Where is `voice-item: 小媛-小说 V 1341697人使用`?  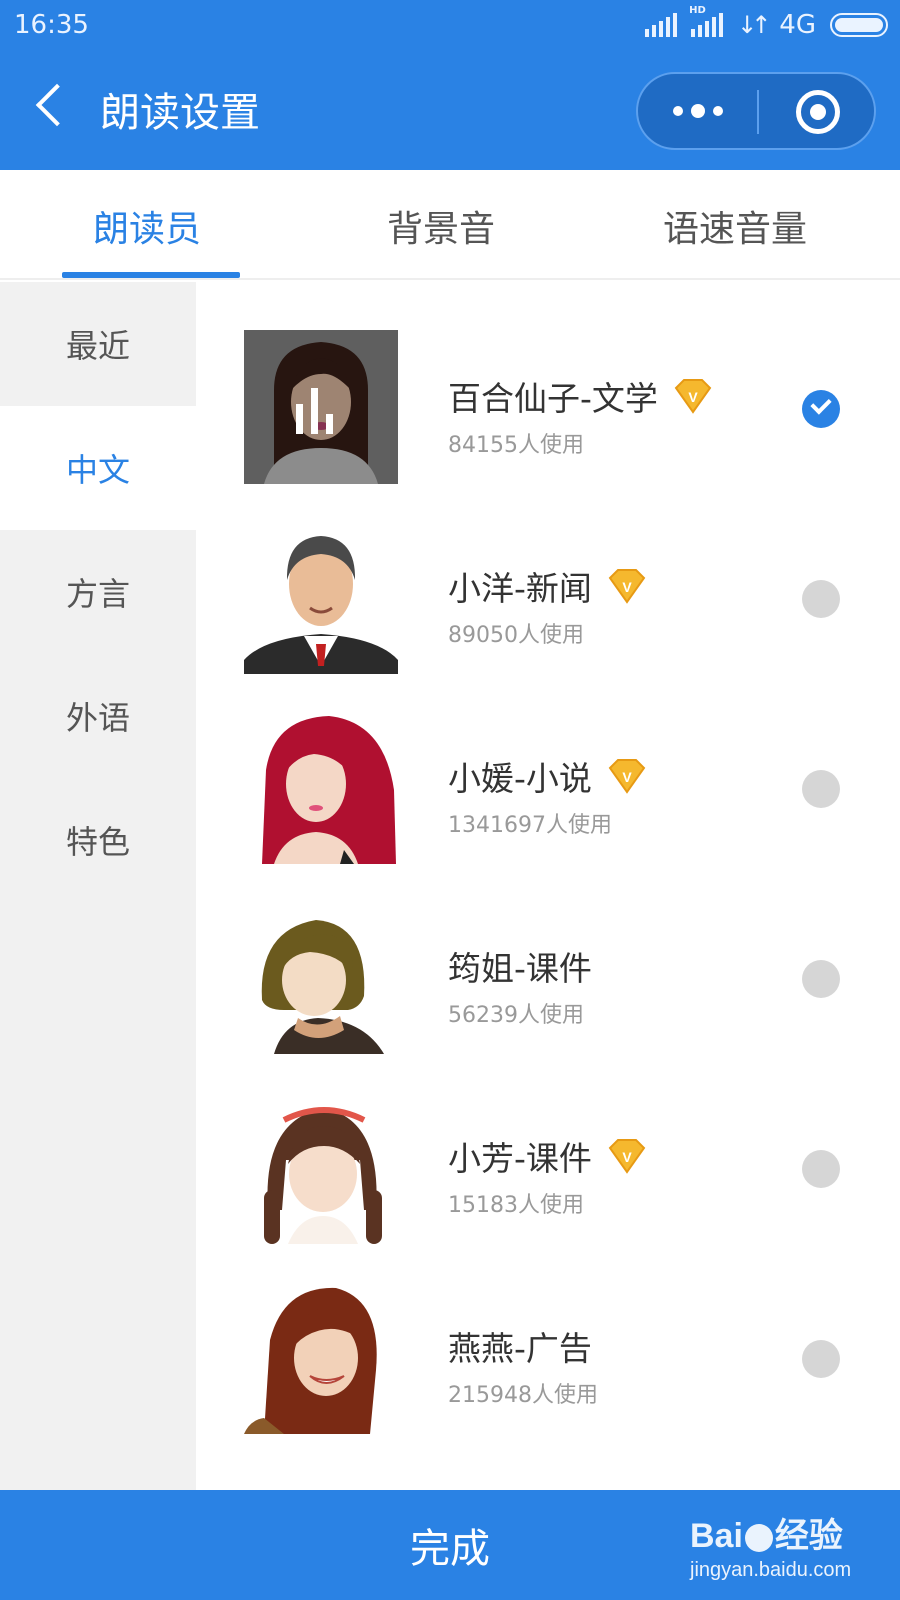 voice-item: 小媛-小说 V 1341697人使用 is located at coordinates (548, 763).